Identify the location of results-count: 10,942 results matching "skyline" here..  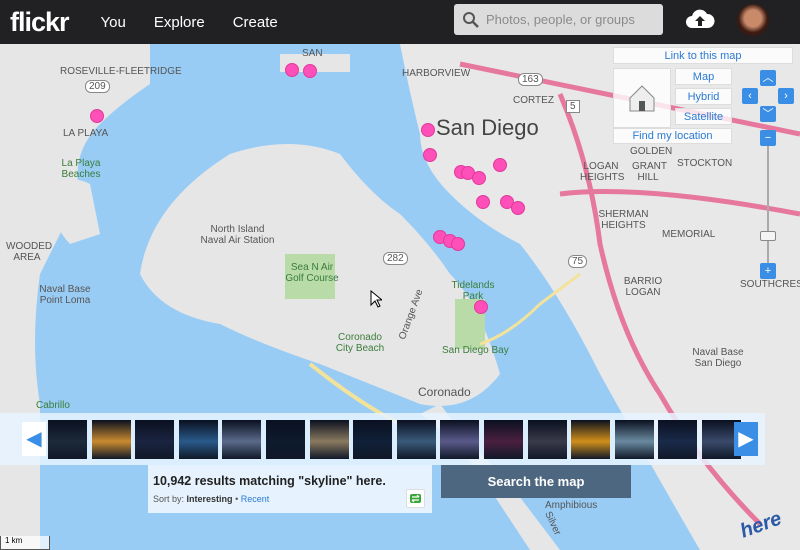
(269, 481).